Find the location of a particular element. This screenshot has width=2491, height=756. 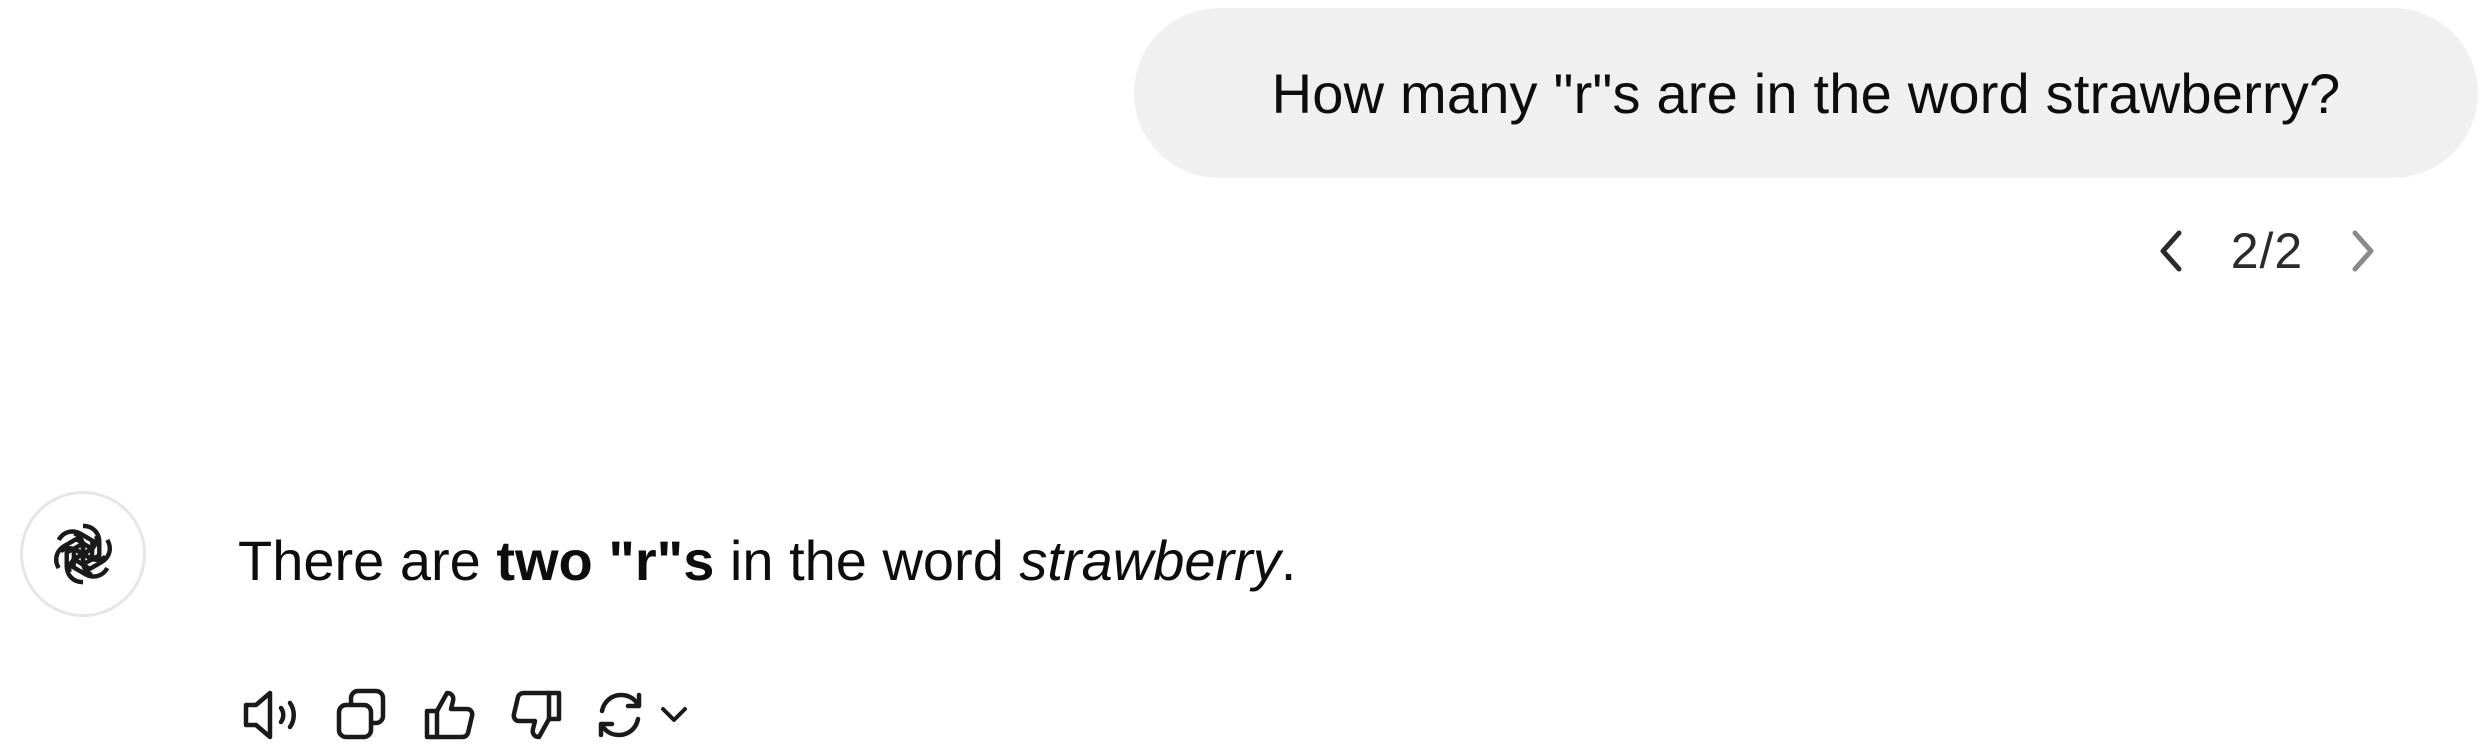

response-text: . is located at coordinates (1288, 560).